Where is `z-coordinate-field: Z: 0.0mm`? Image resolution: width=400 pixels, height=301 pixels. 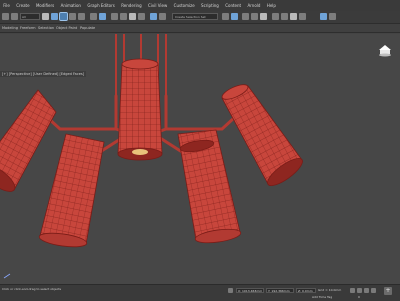 z-coordinate-field: Z: 0.0mm is located at coordinates (306, 290).